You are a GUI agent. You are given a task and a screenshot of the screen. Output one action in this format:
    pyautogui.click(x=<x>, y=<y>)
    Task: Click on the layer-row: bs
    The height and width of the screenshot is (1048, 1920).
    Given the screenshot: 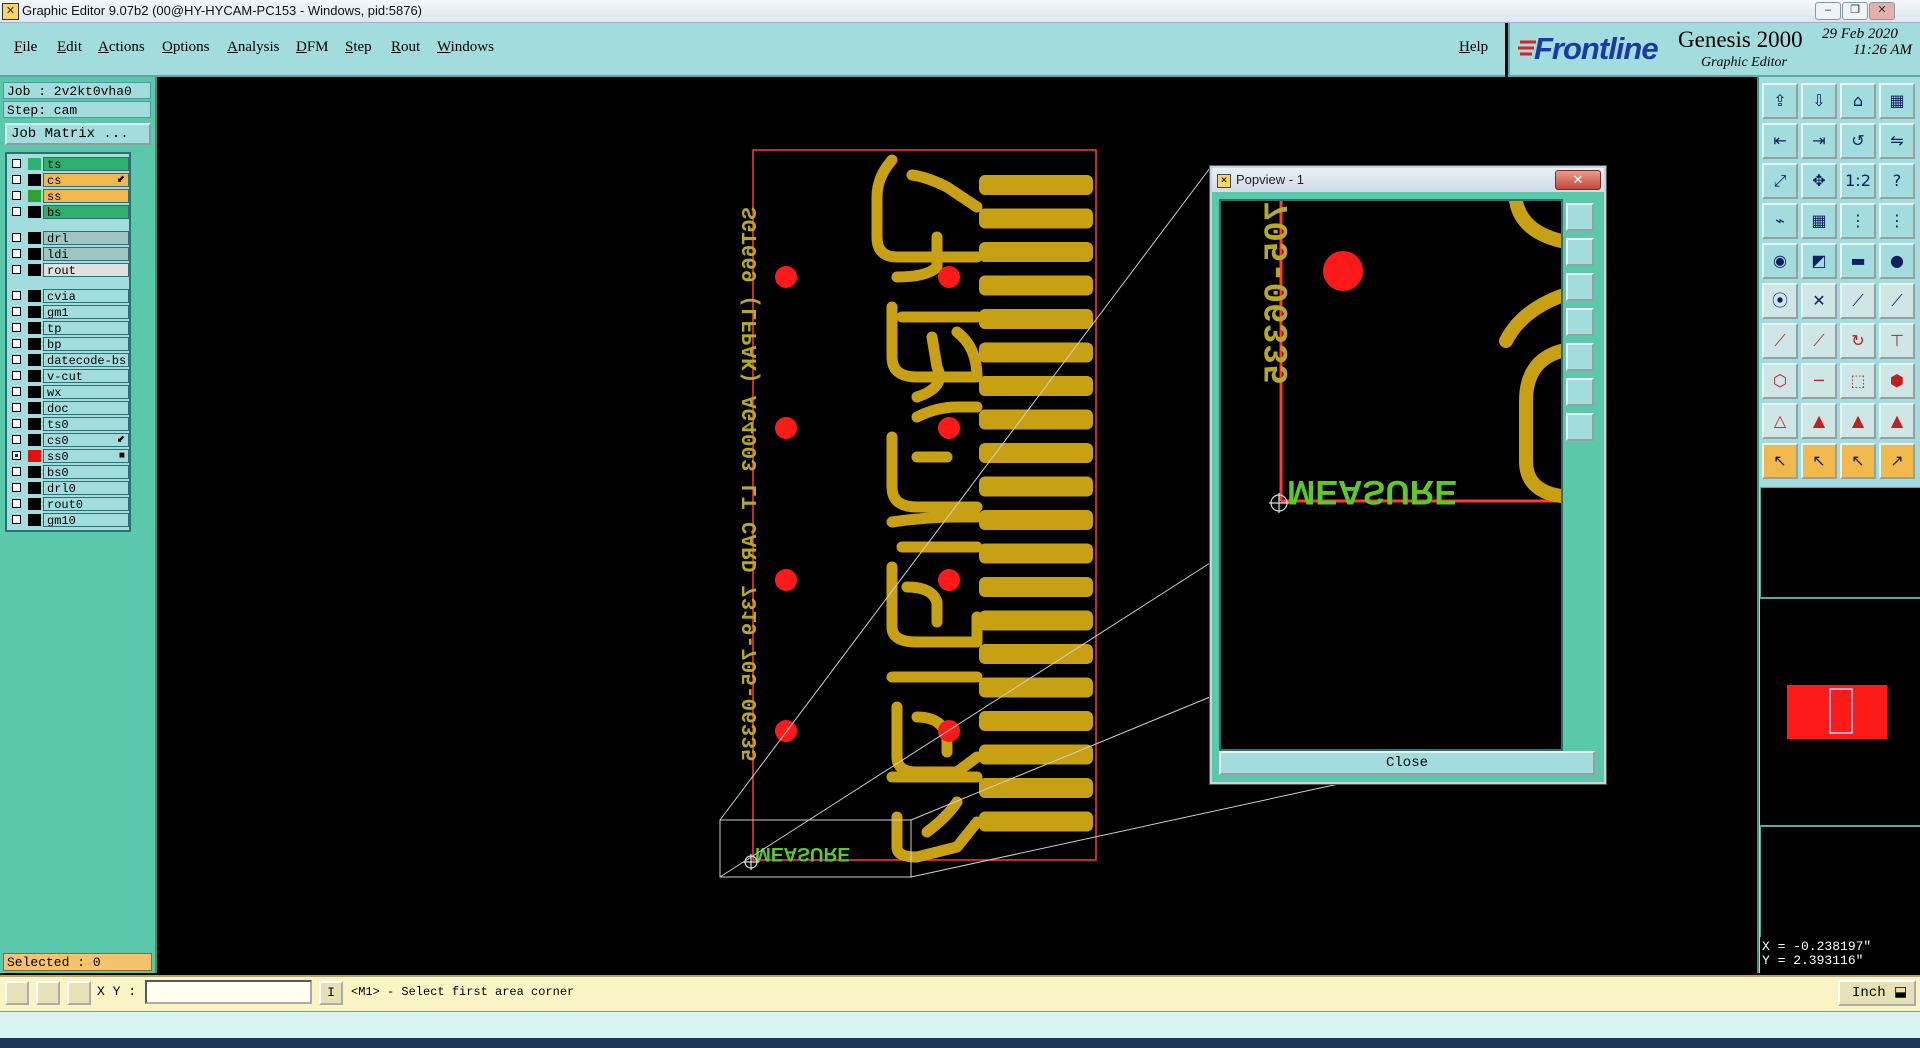 What is the action you would take?
    pyautogui.click(x=68, y=212)
    